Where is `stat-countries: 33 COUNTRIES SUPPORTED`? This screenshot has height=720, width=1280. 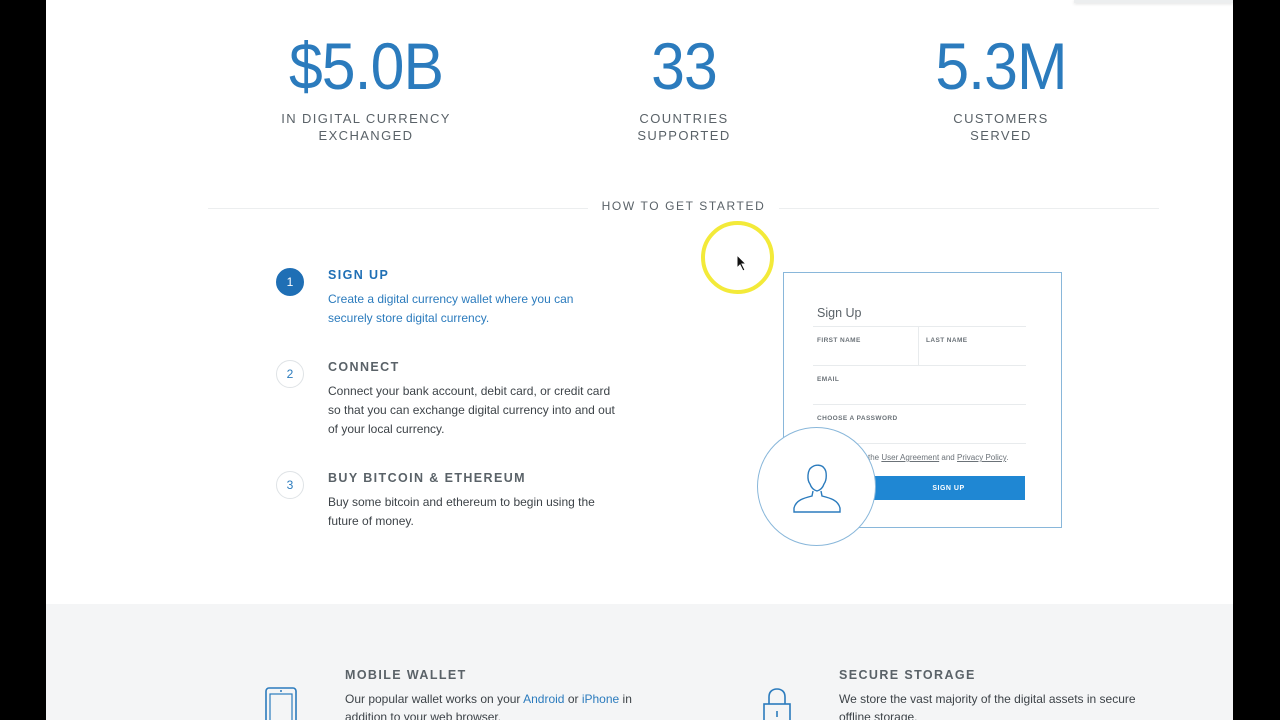
stat-countries: 33 COUNTRIES SUPPORTED is located at coordinates (684, 86).